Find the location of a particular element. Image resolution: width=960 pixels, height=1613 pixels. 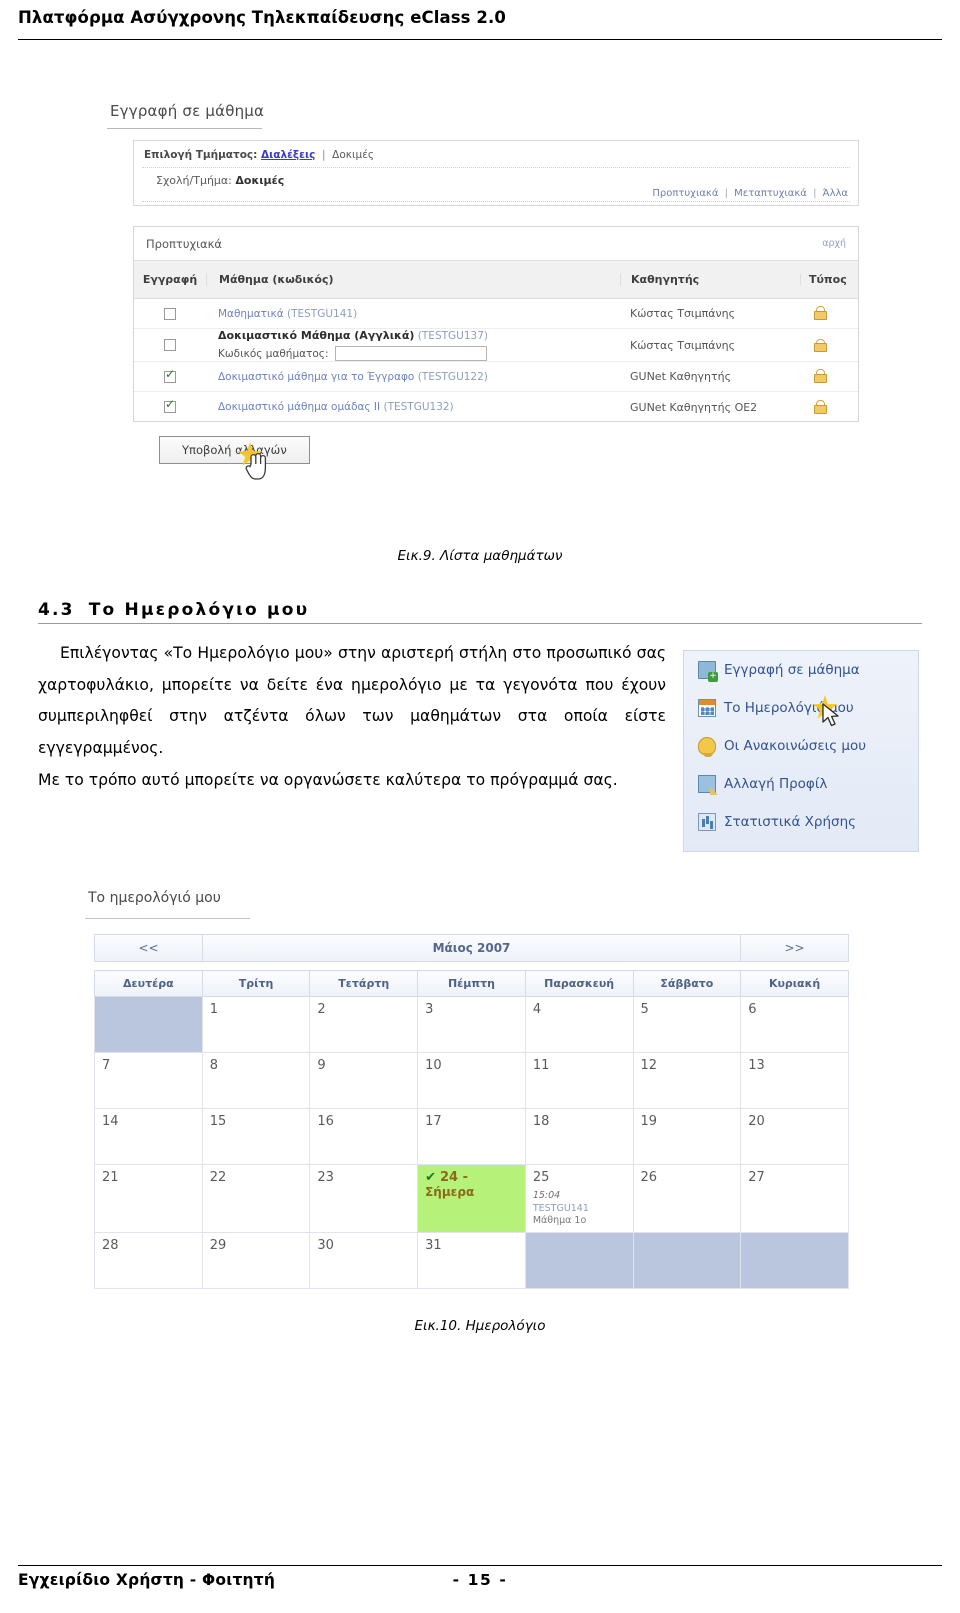

calendar-cell: 28 is located at coordinates (148, 1260).